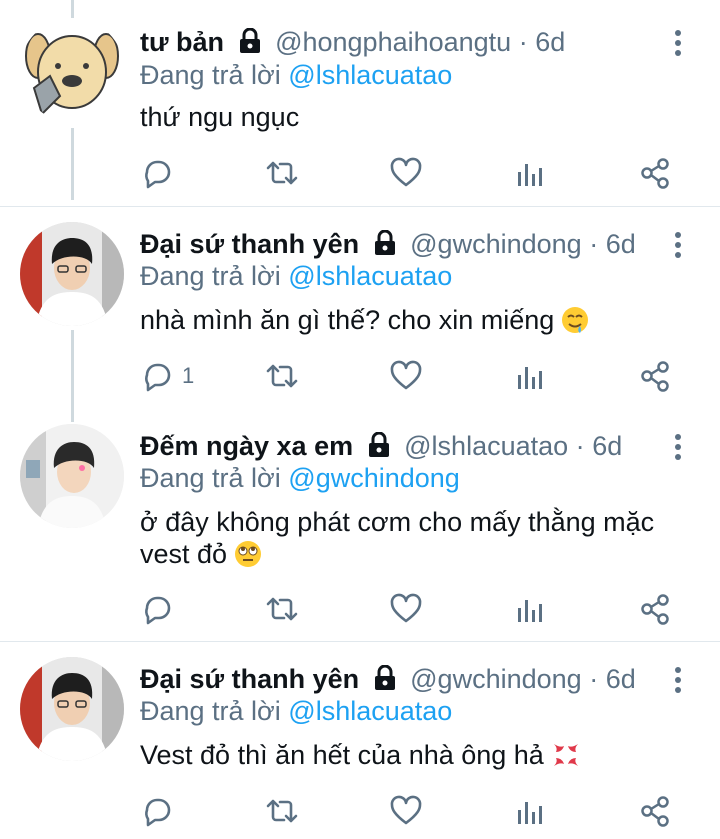 The image size is (720, 839). I want to click on tweet-text-content: nhà mình ăn gì thế? cho xin miếng, so click(347, 320).